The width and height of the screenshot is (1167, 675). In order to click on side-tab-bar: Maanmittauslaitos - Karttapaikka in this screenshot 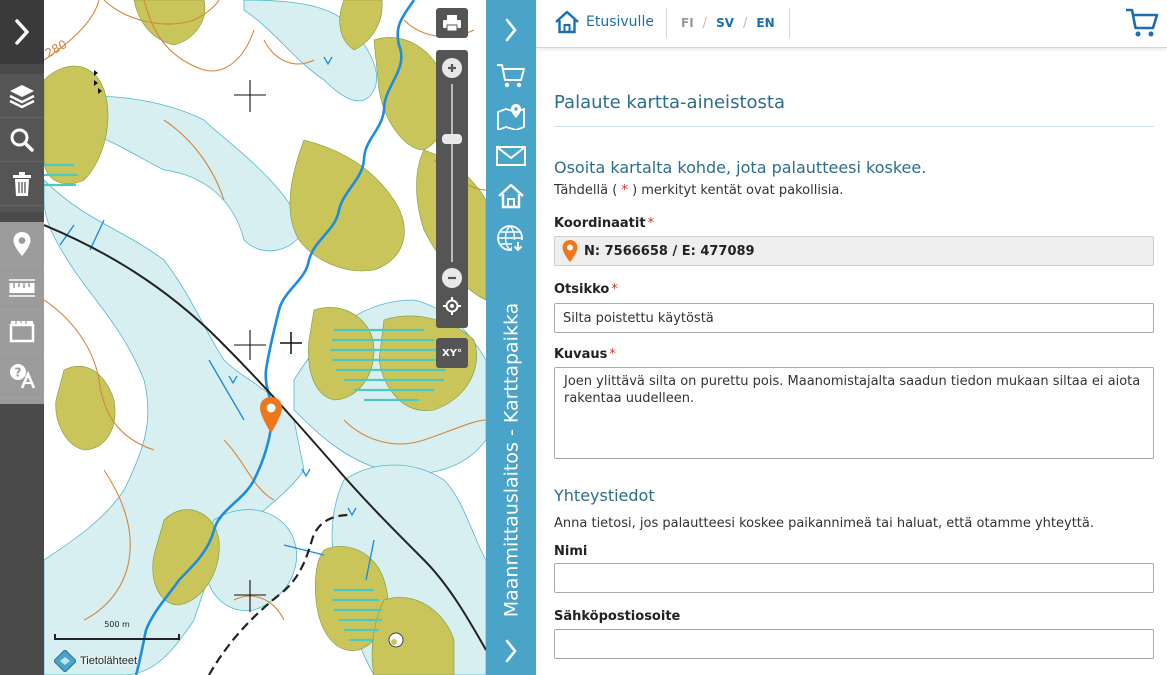, I will do `click(511, 337)`.